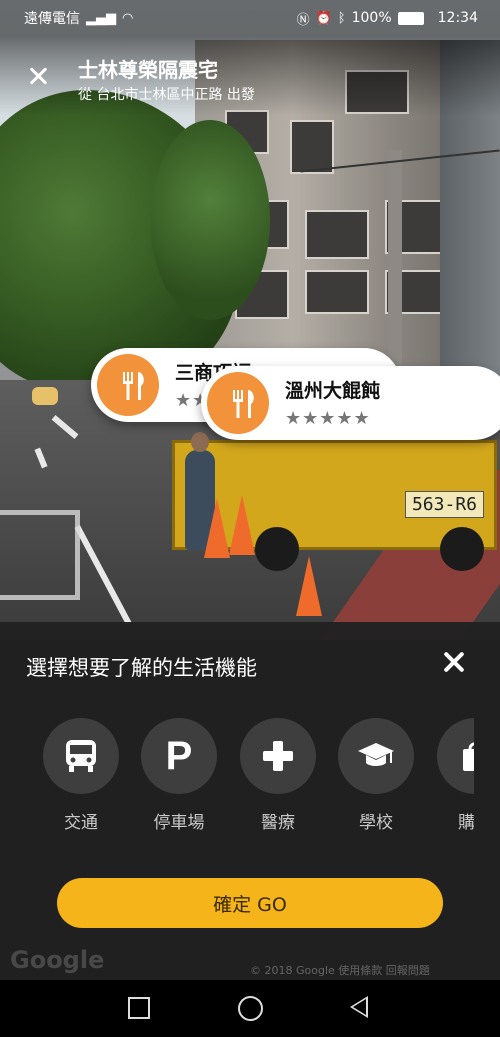  Describe the element at coordinates (278, 823) in the screenshot. I see `category-label: 醫療` at that location.